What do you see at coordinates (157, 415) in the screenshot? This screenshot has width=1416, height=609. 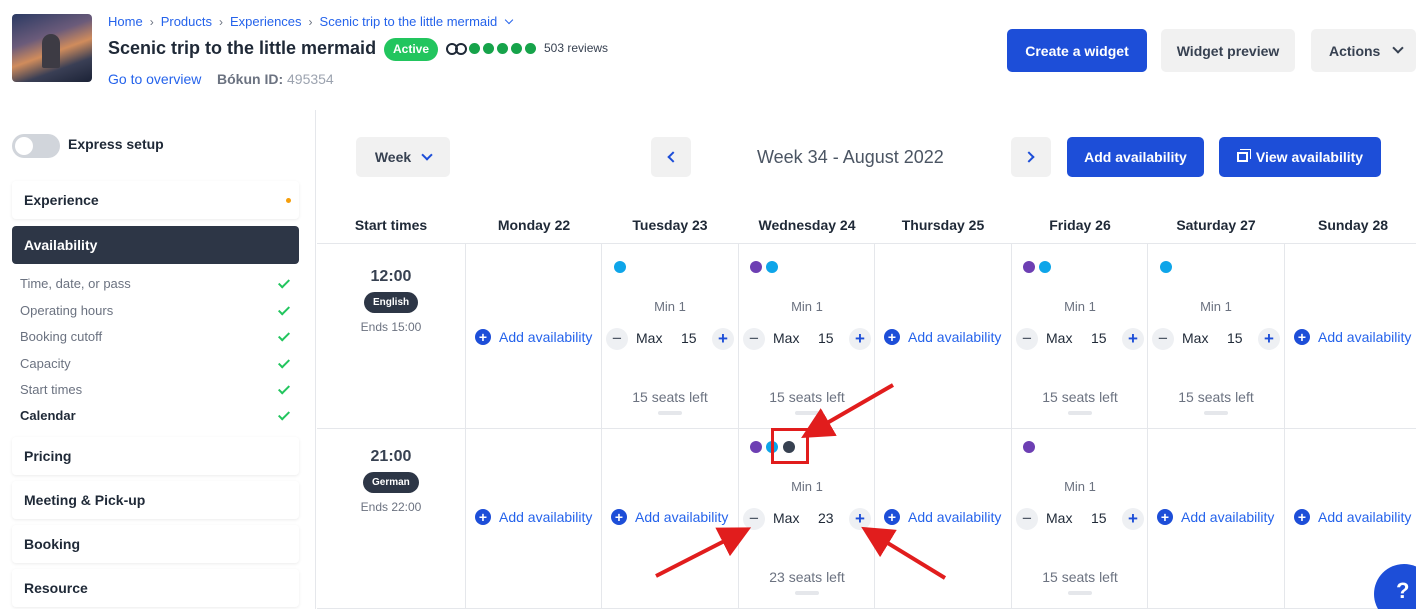 I see `sidebar-subitem-calendar: Calendar` at bounding box center [157, 415].